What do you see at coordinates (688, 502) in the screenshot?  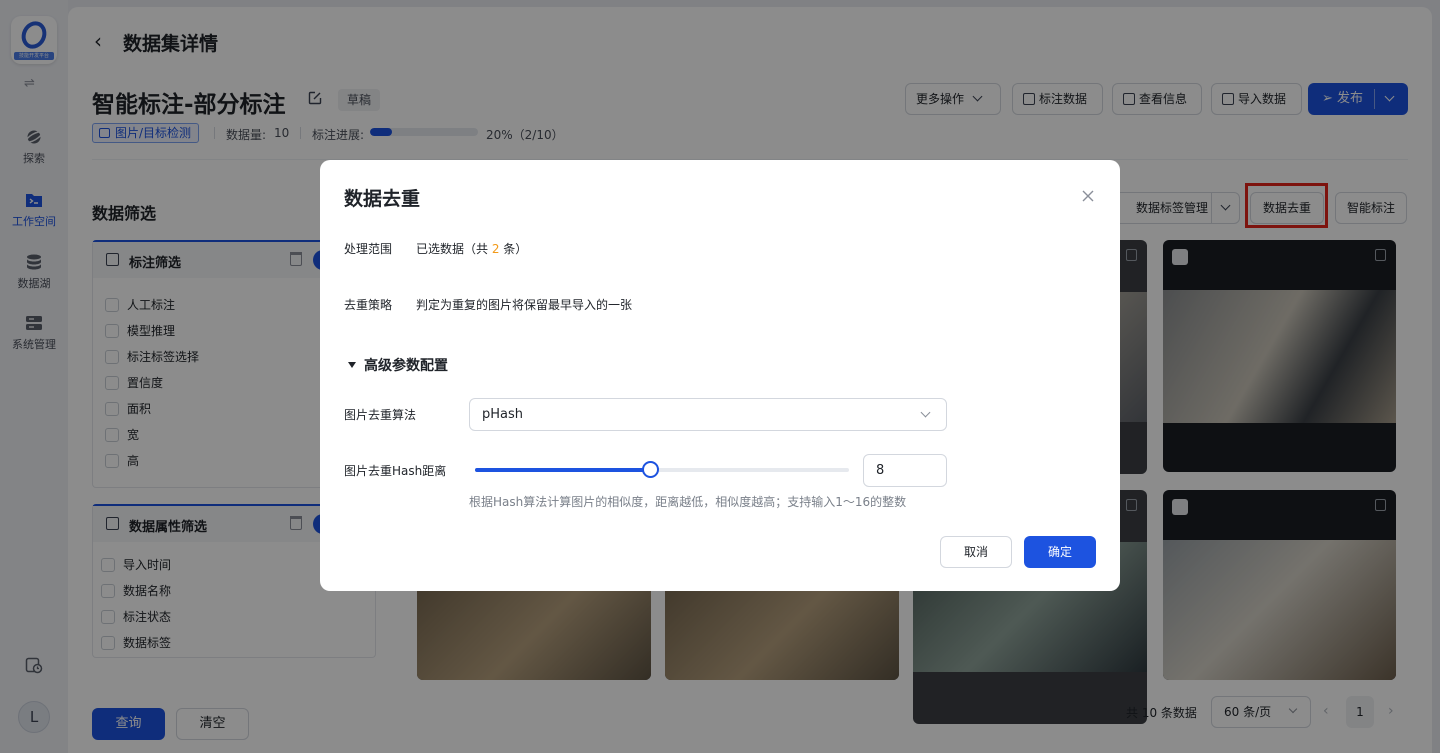 I see `hash-distance-hint: 根据Hash算法计算图片的相似度，距离越低，相似度越高；支持输入1～16的整数` at bounding box center [688, 502].